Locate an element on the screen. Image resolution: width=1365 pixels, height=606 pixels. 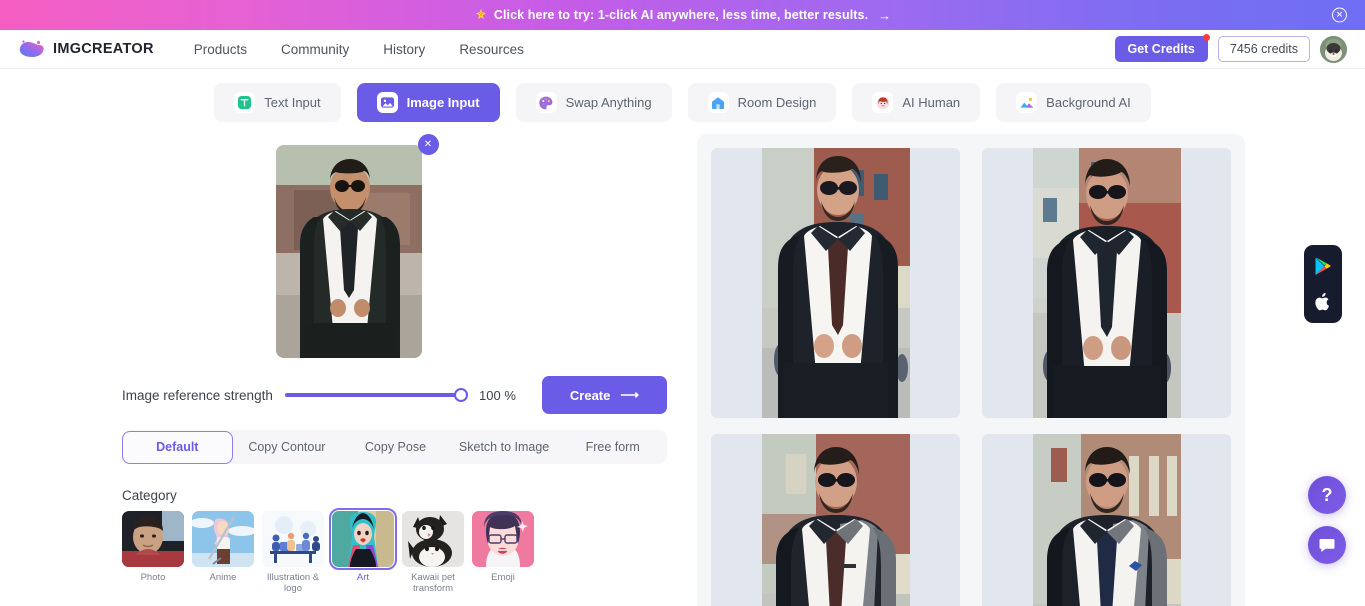
tab-swap-anything: Swap Anything is located at coordinates (593, 102).